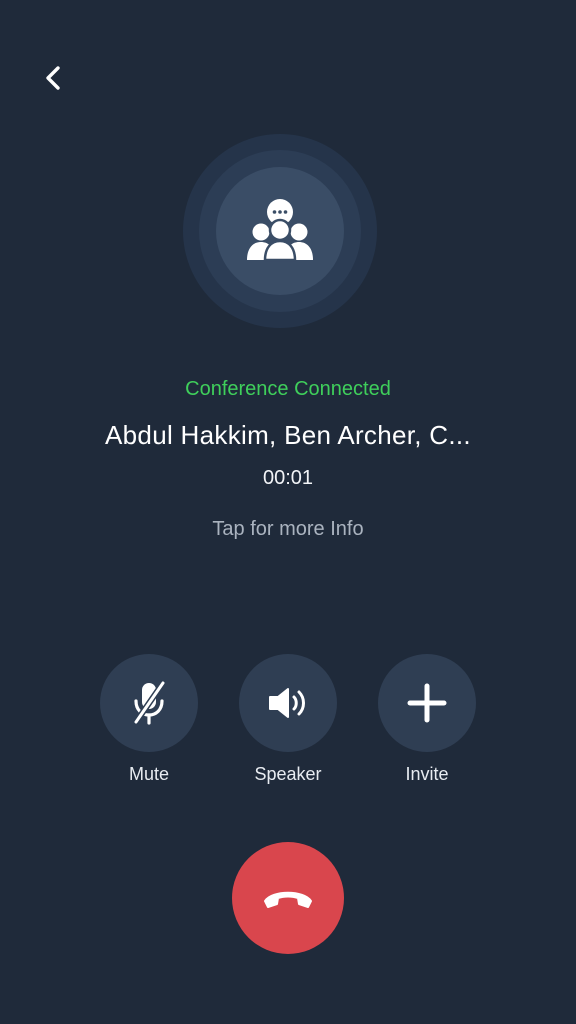  I want to click on group-chat-icon, so click(280, 230).